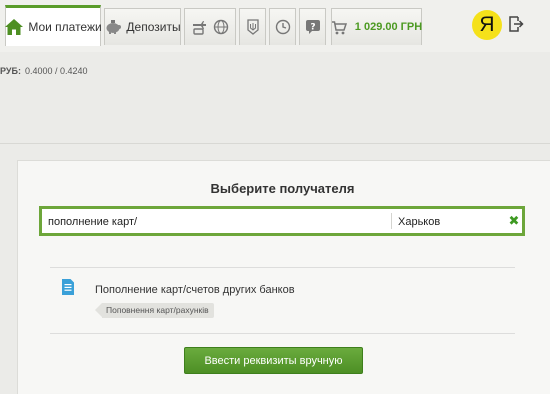 The width and height of the screenshot is (550, 394). What do you see at coordinates (221, 27) in the screenshot?
I see `globe-icon` at bounding box center [221, 27].